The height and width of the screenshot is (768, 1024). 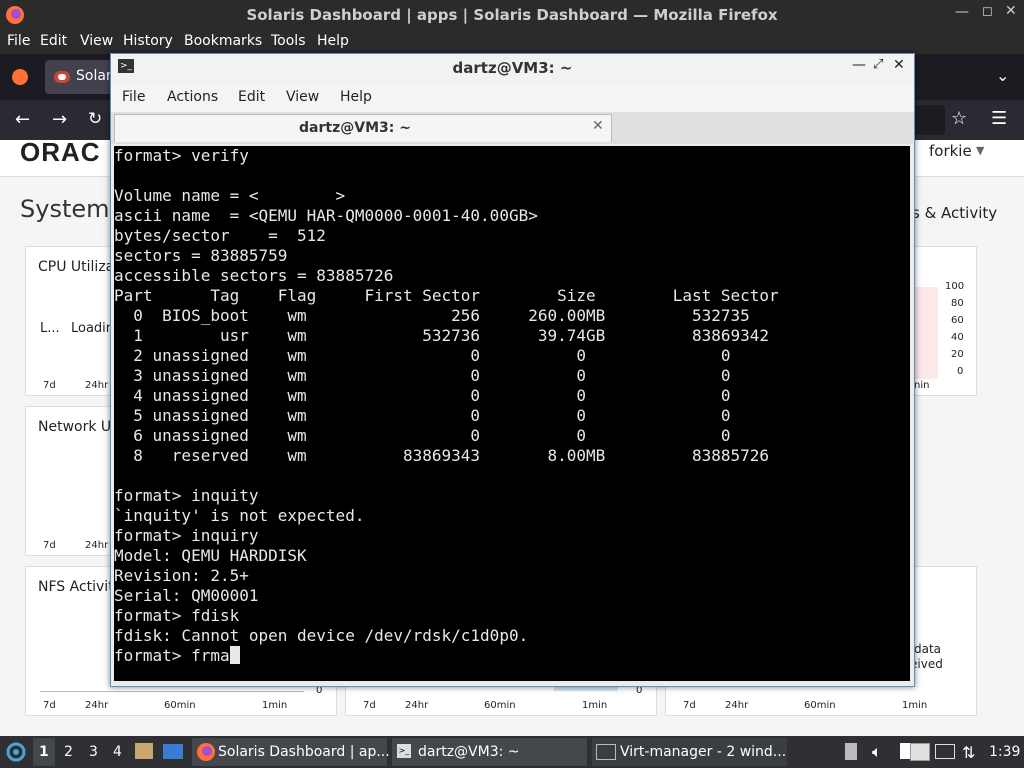 I want to click on maximize-icon: ⤢, so click(x=878, y=64).